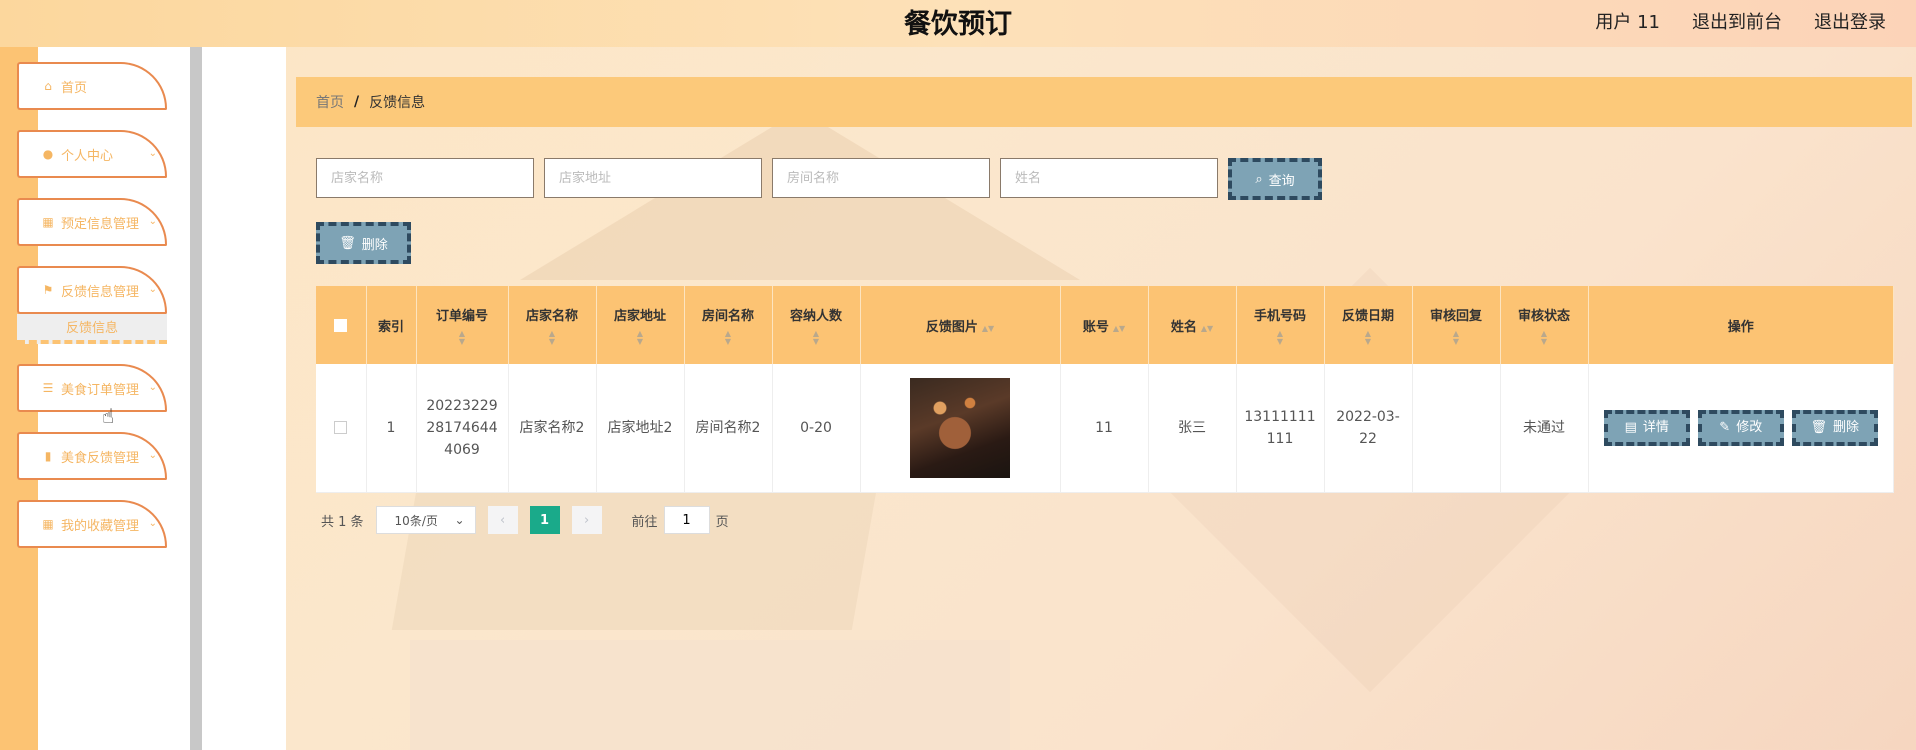  I want to click on col-header: 容纳人数 ▲ ▼, so click(816, 325).